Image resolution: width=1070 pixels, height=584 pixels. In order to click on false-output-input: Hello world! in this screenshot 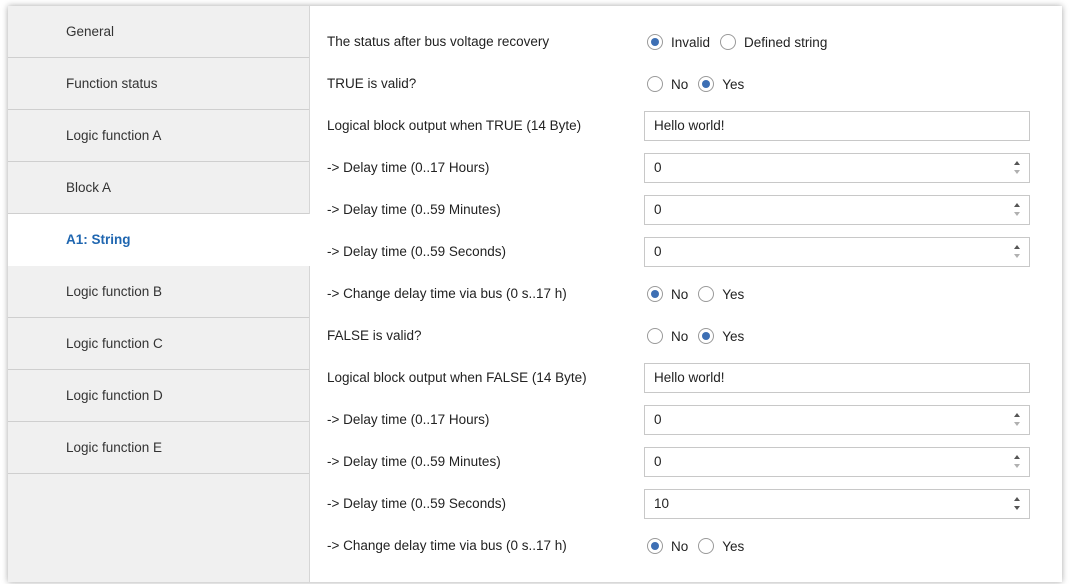, I will do `click(837, 378)`.